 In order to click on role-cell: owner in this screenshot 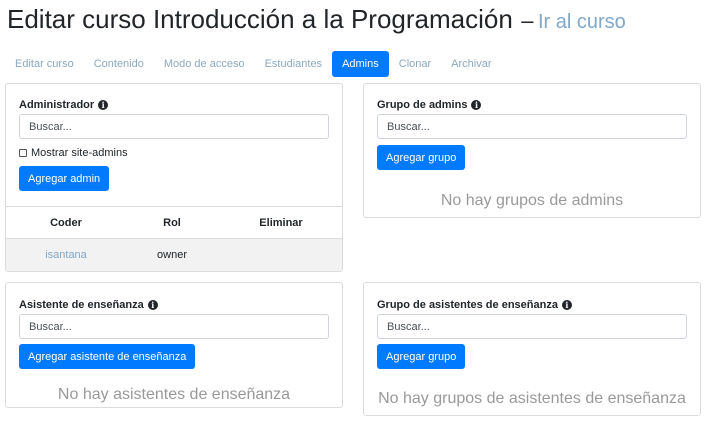, I will do `click(172, 255)`.